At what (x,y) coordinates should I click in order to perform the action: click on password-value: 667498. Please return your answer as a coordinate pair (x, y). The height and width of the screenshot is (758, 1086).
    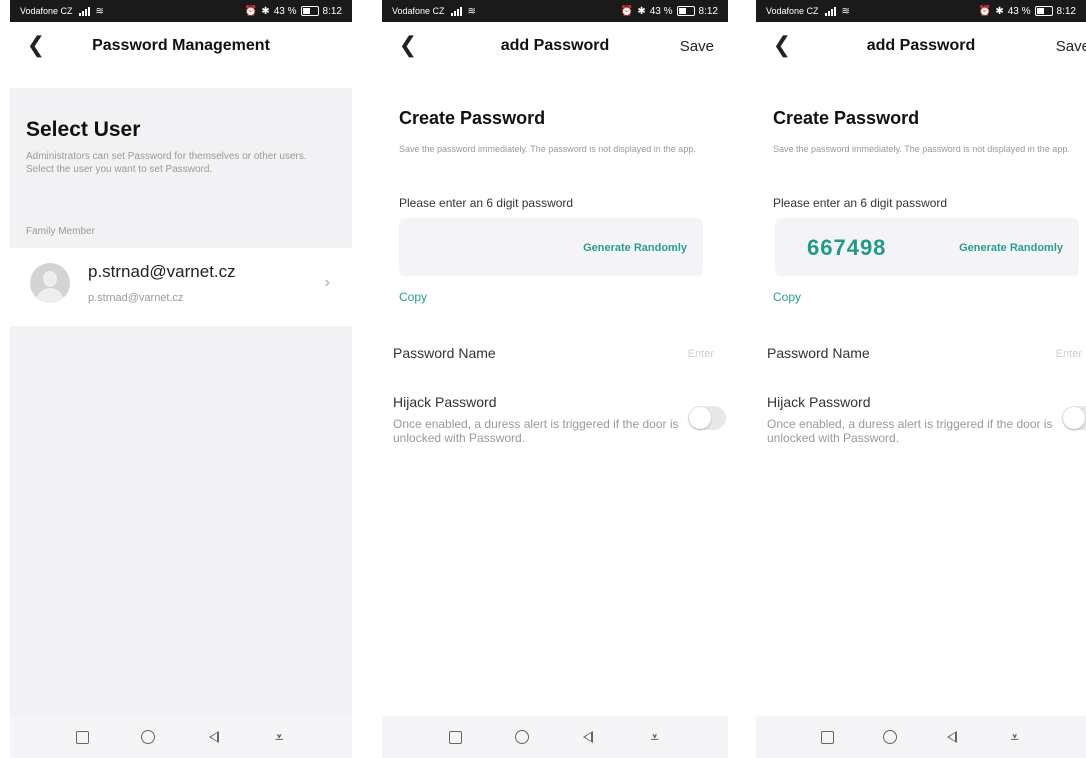
    Looking at the image, I should click on (847, 247).